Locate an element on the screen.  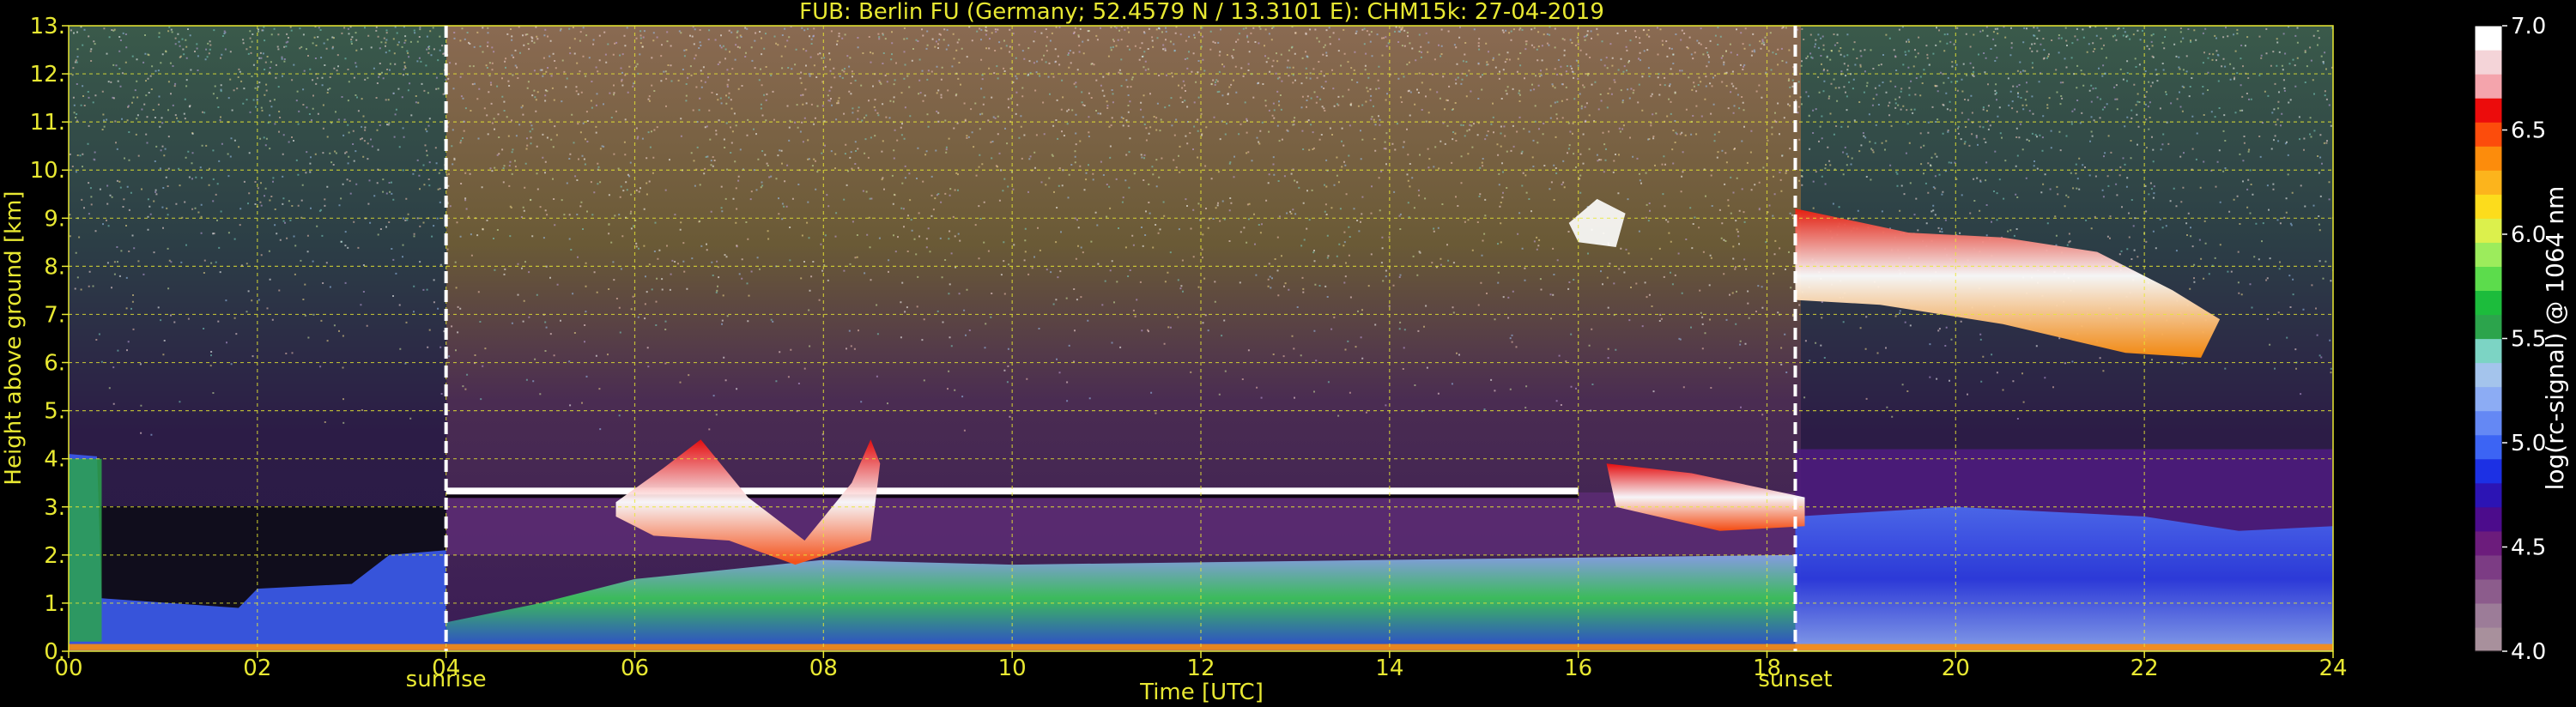
x-tick-label: 12 is located at coordinates (1200, 668).